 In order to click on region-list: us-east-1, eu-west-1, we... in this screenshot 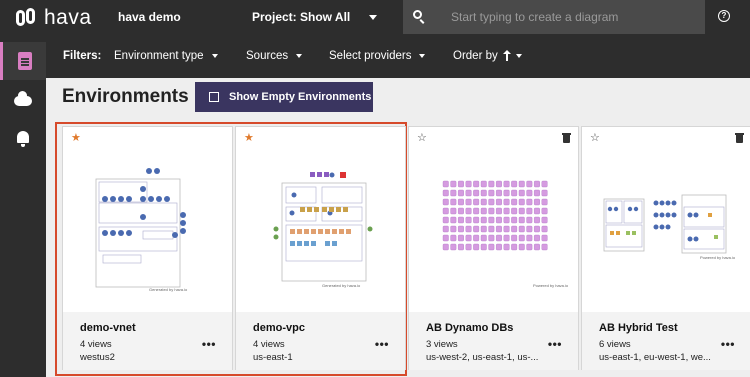, I will do `click(655, 357)`.